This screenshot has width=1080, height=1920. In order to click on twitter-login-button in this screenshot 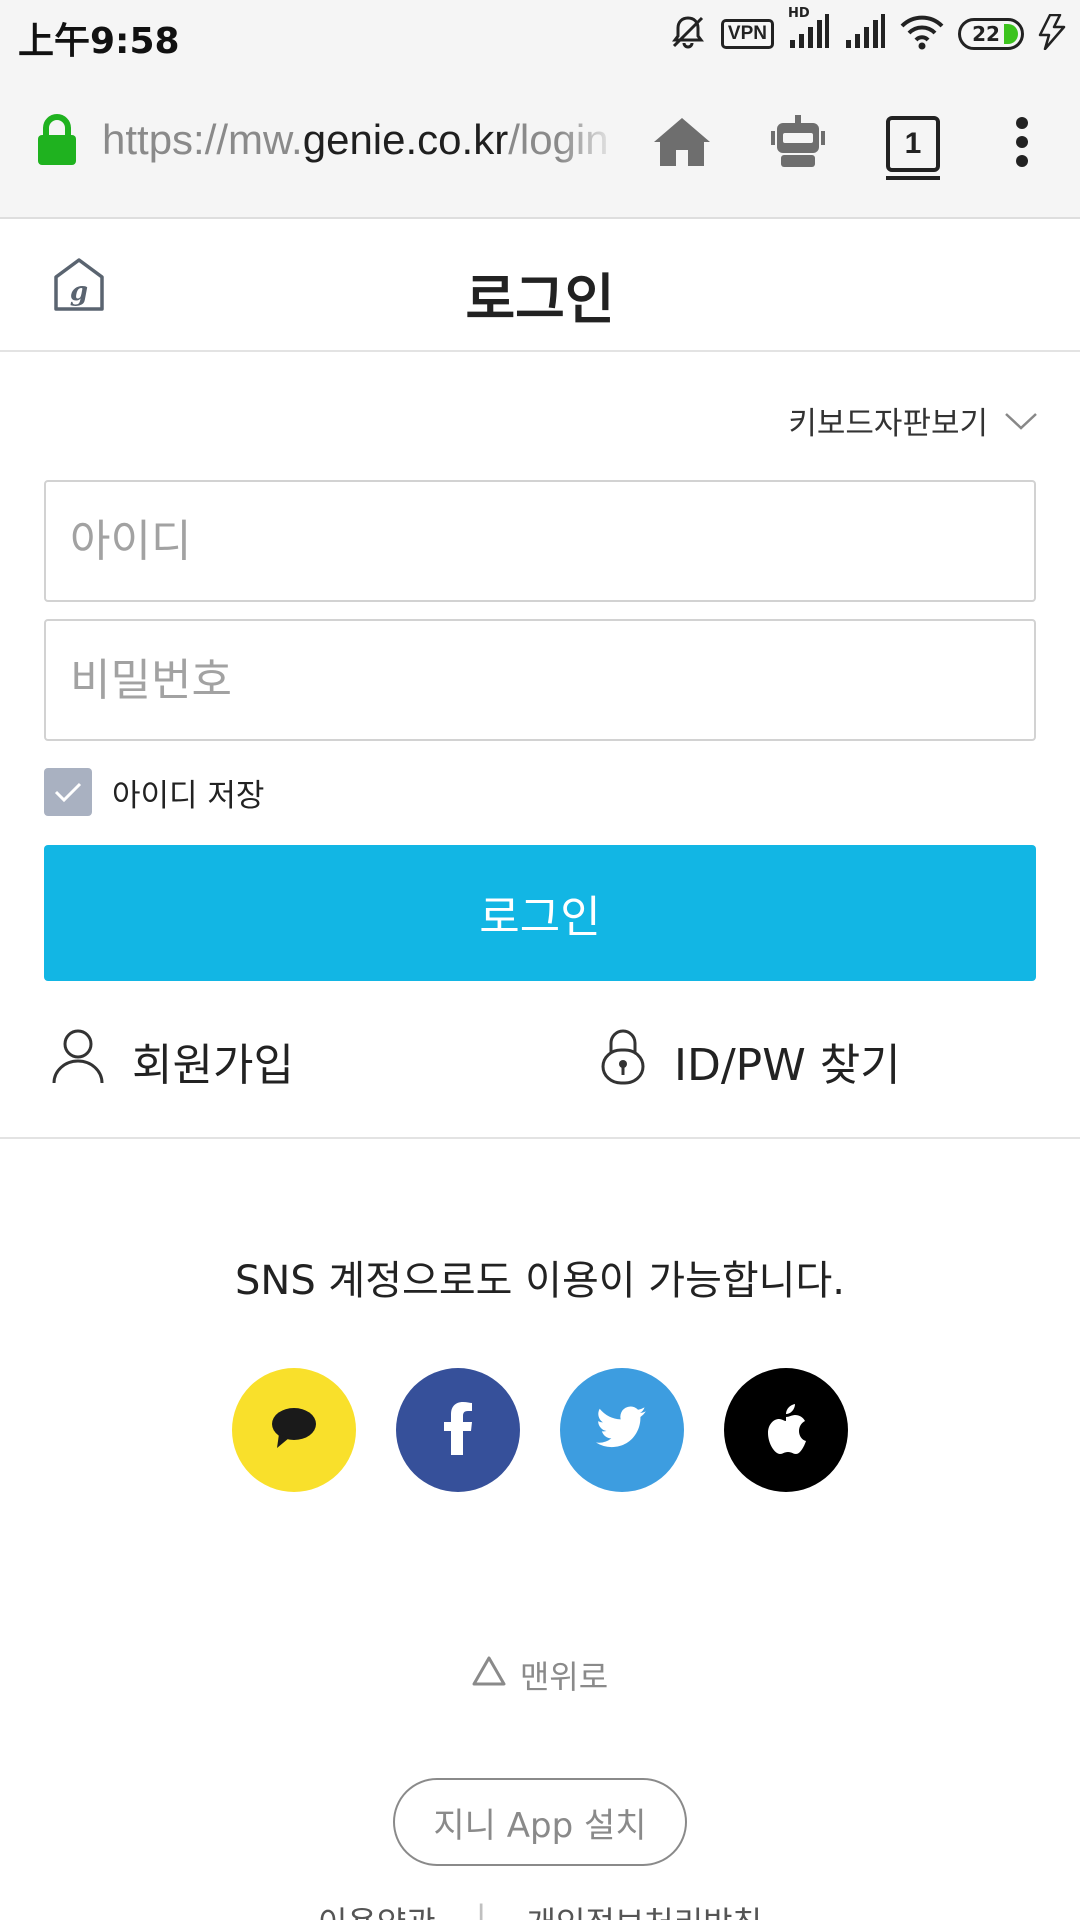, I will do `click(622, 1430)`.